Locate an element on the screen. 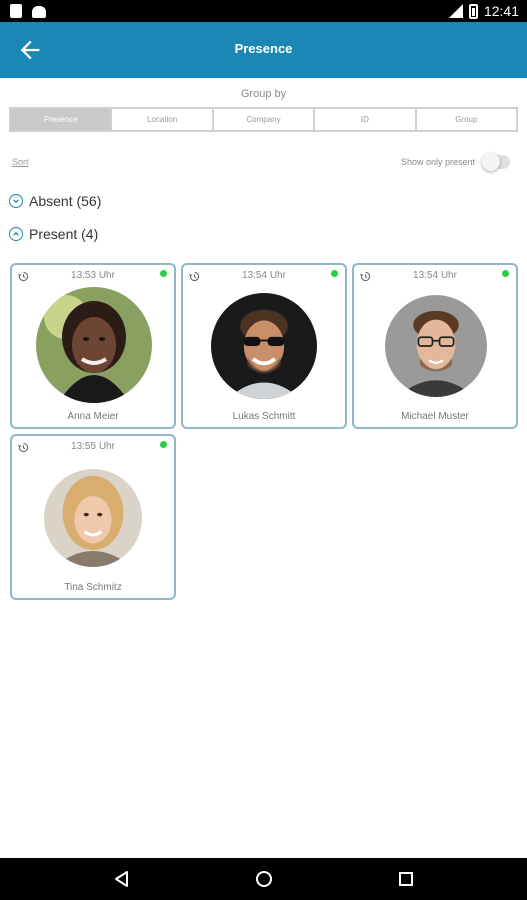 The width and height of the screenshot is (527, 900). square-recents-icon is located at coordinates (406, 879).